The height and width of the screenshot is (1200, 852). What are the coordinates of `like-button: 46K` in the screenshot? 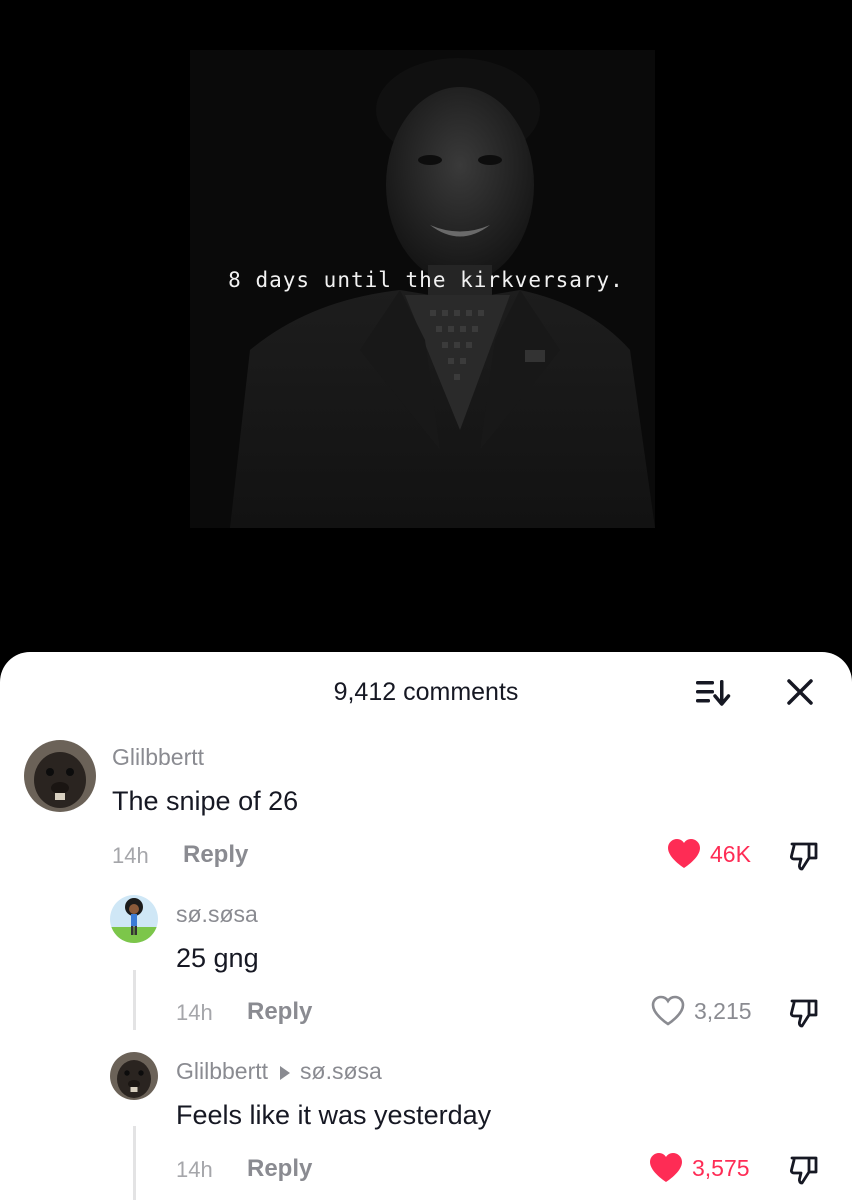 It's located at (708, 854).